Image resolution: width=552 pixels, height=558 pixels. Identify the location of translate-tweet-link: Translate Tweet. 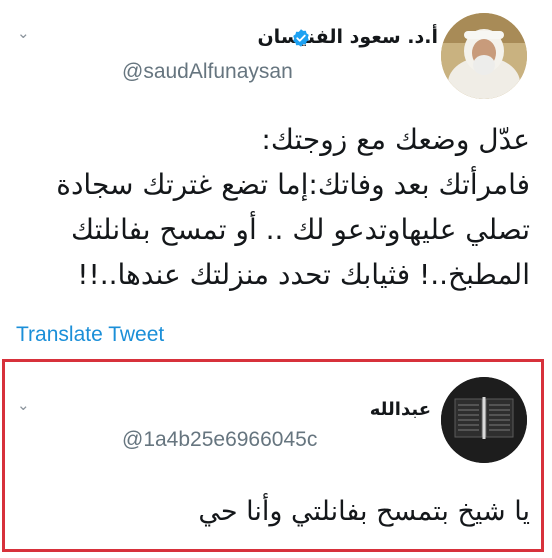
(90, 335).